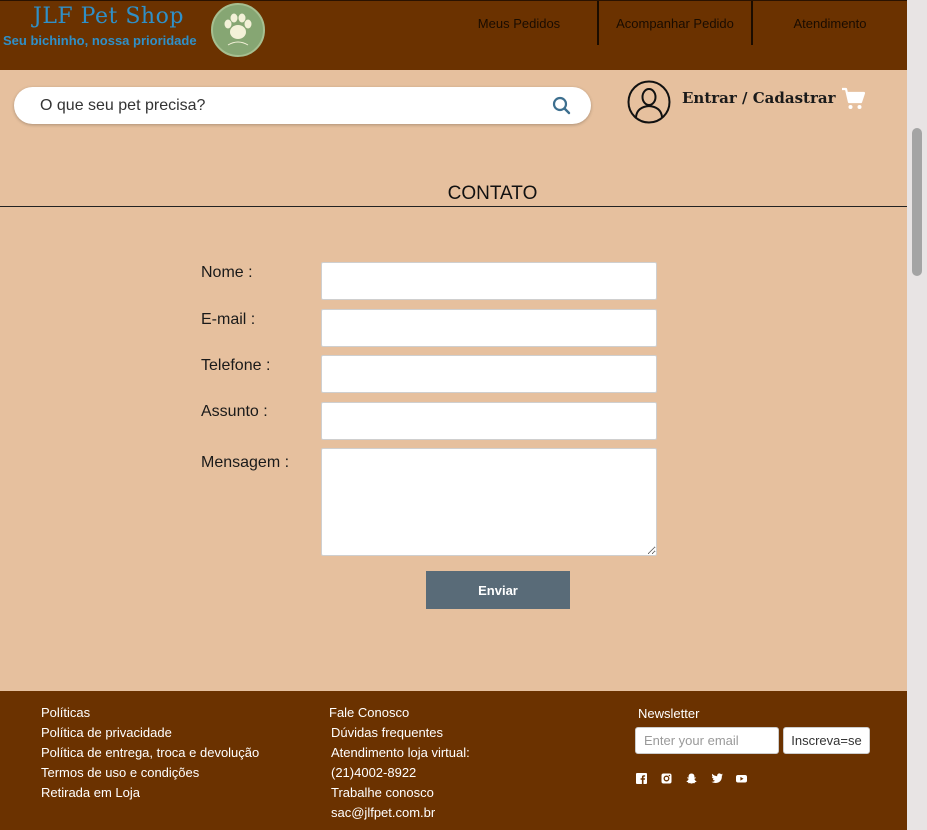  Describe the element at coordinates (489, 421) in the screenshot. I see `subject-field` at that location.